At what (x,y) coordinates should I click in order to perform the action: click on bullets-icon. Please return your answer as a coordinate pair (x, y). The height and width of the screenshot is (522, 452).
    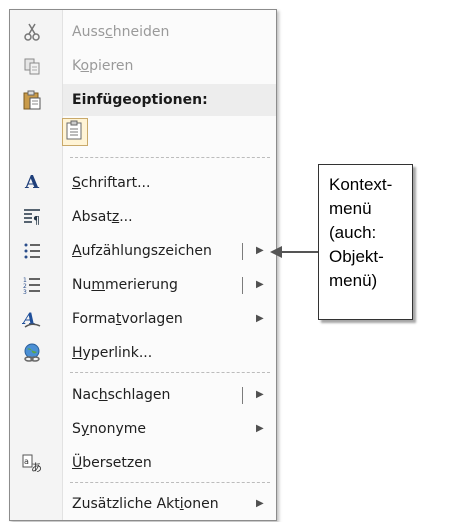
    Looking at the image, I should click on (32, 251).